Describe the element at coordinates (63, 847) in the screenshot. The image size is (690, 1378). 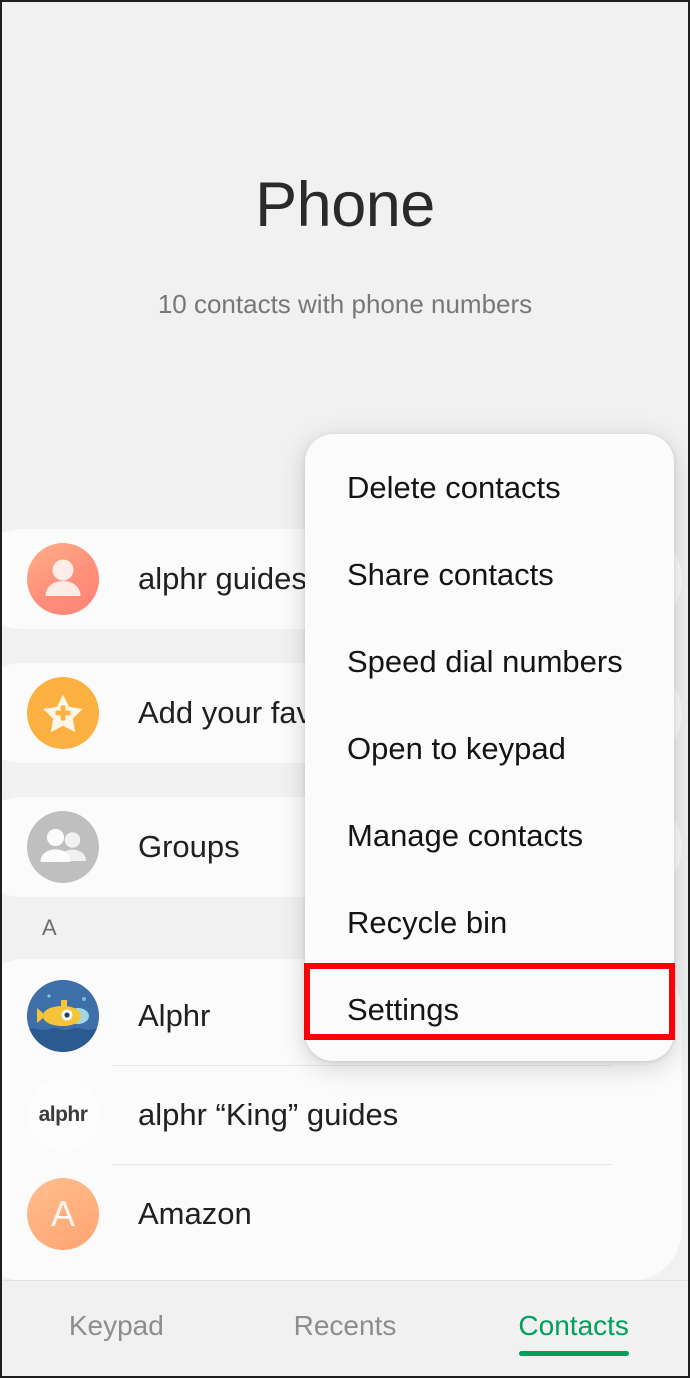
I see `groups-icon` at that location.